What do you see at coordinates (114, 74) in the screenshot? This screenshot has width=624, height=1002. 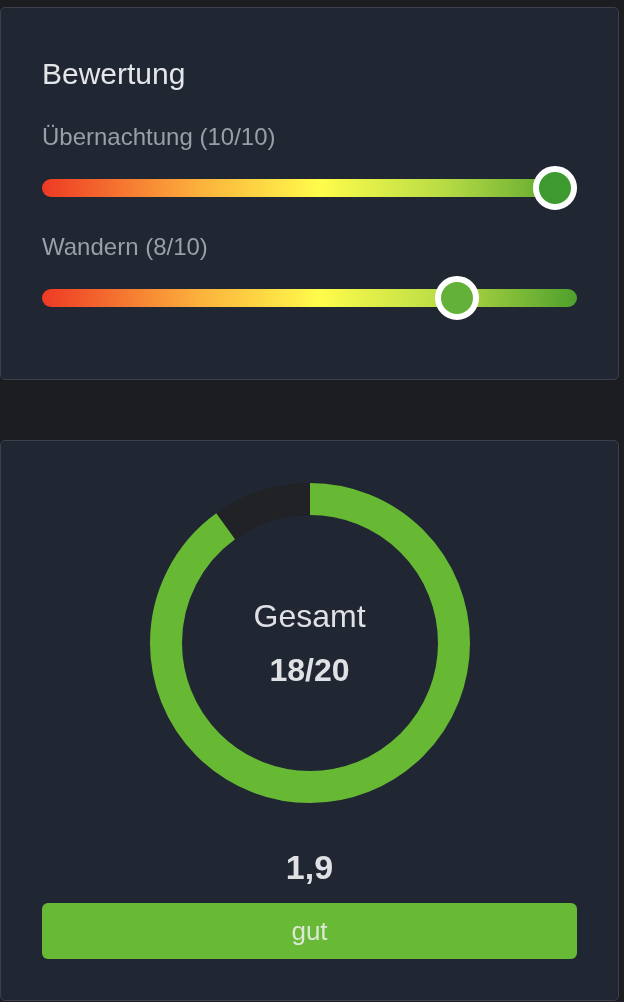 I see `card-title: Bewertung` at bounding box center [114, 74].